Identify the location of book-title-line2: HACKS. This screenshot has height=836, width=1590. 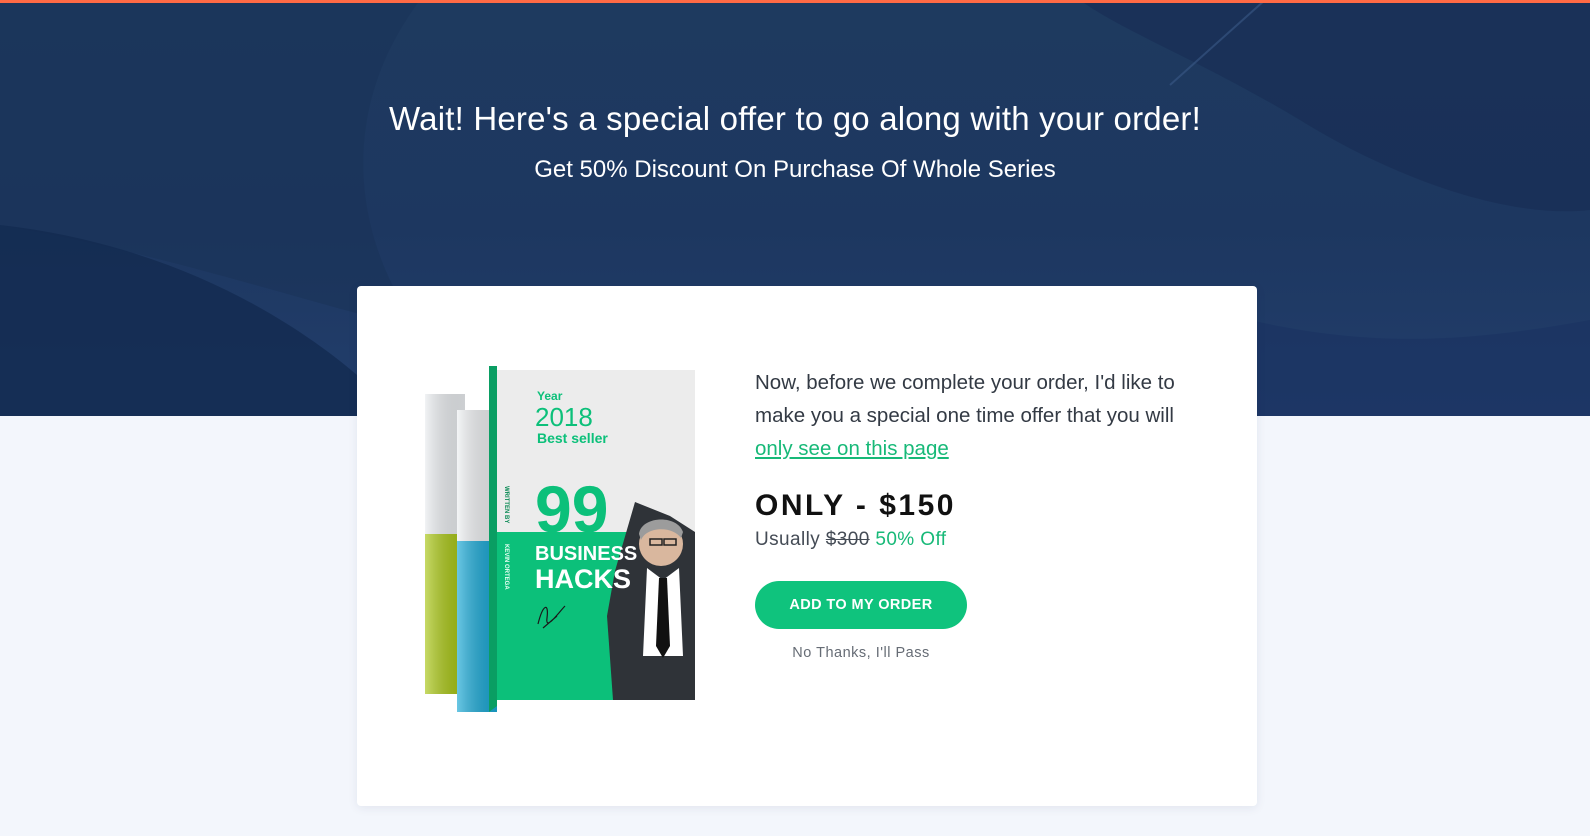
(583, 579).